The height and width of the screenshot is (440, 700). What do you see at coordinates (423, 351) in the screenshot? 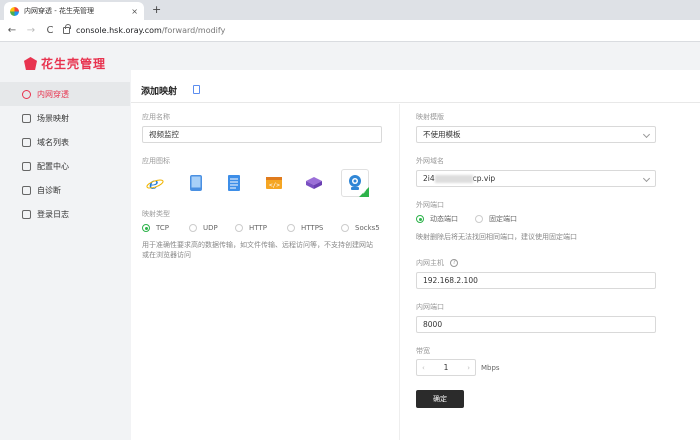
I see `bandwidth-label: 带宽` at bounding box center [423, 351].